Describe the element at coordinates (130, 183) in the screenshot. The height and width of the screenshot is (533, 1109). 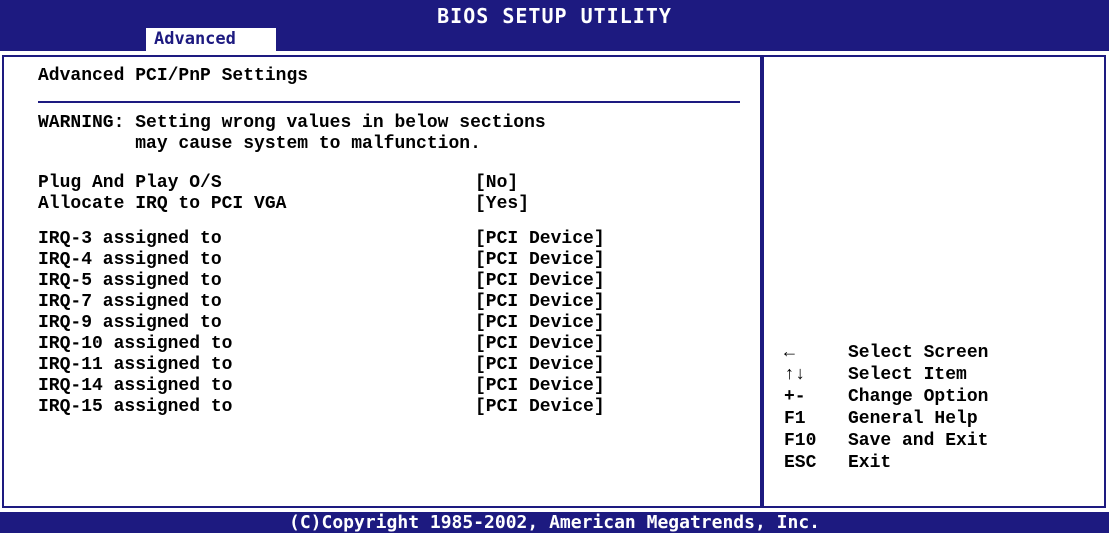
I see `setting-label-pnp-os: Plug And Play O/S` at that location.